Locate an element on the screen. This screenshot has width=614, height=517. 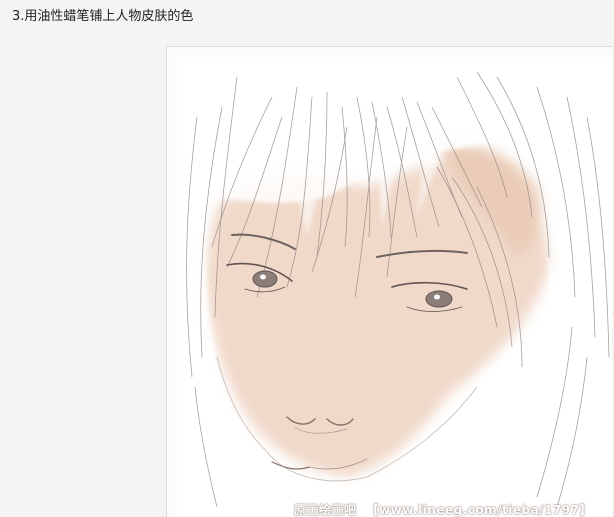
watermark-url: 【www.lineeg.com/tieba/1797】 is located at coordinates (479, 510).